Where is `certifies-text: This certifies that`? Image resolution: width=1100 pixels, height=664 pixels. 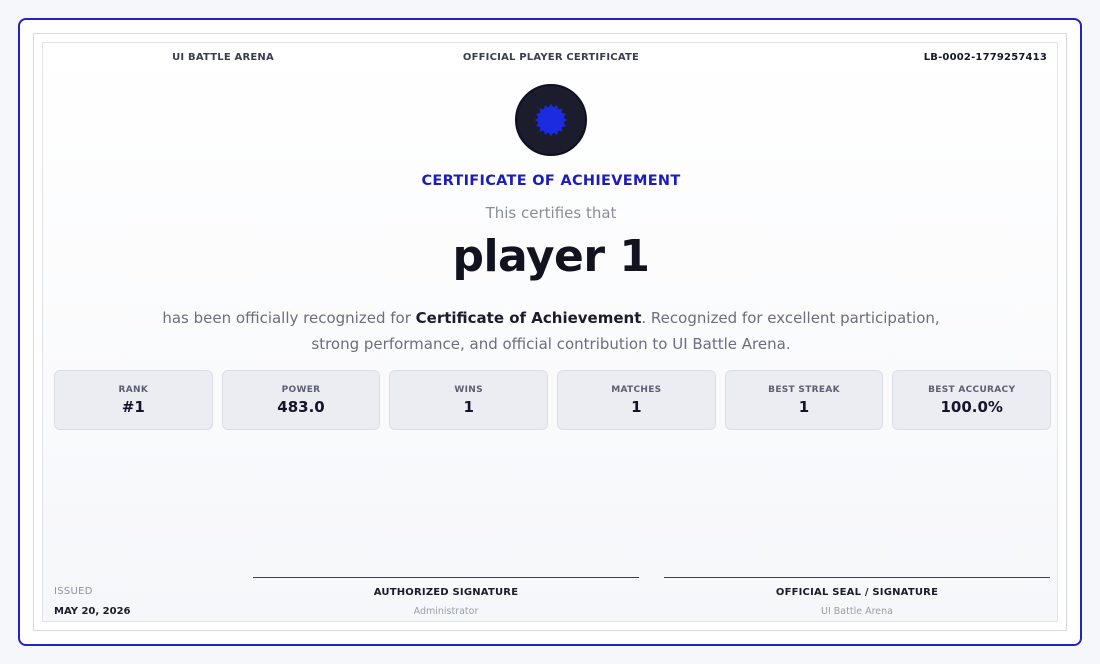 certifies-text: This certifies that is located at coordinates (551, 213).